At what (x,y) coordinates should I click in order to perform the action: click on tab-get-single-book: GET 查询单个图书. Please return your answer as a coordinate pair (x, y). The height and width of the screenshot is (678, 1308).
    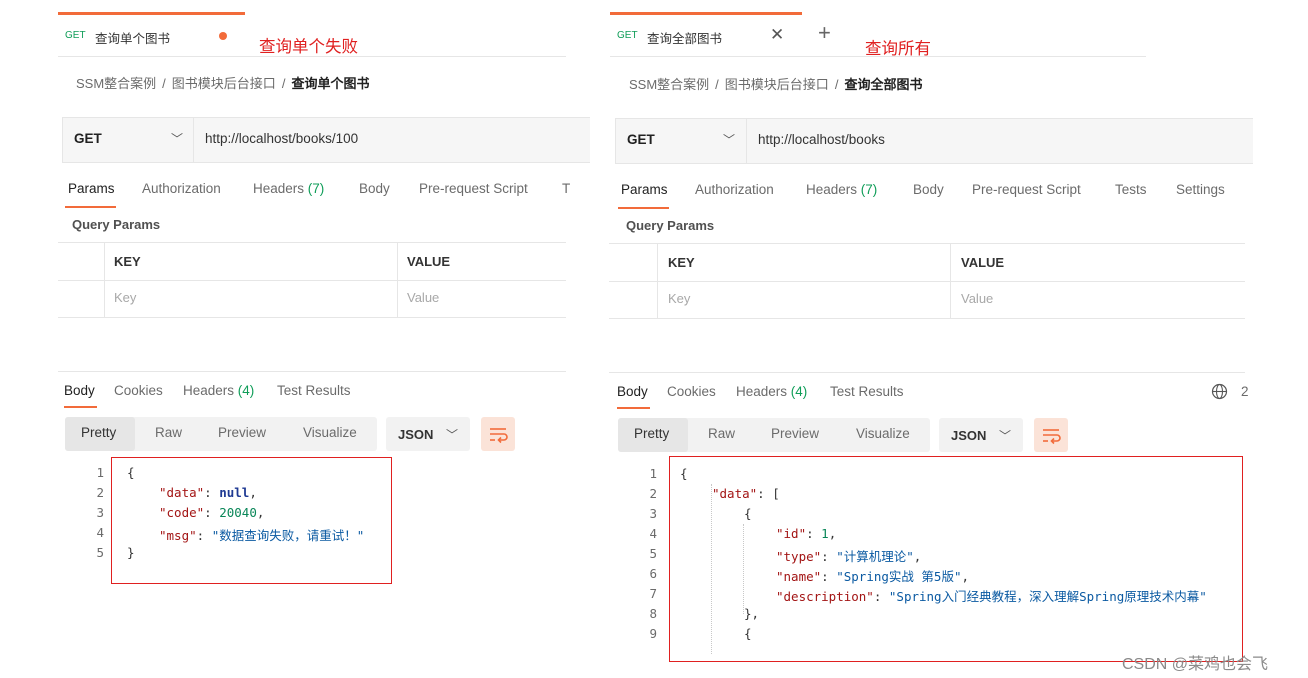
    Looking at the image, I should click on (151, 33).